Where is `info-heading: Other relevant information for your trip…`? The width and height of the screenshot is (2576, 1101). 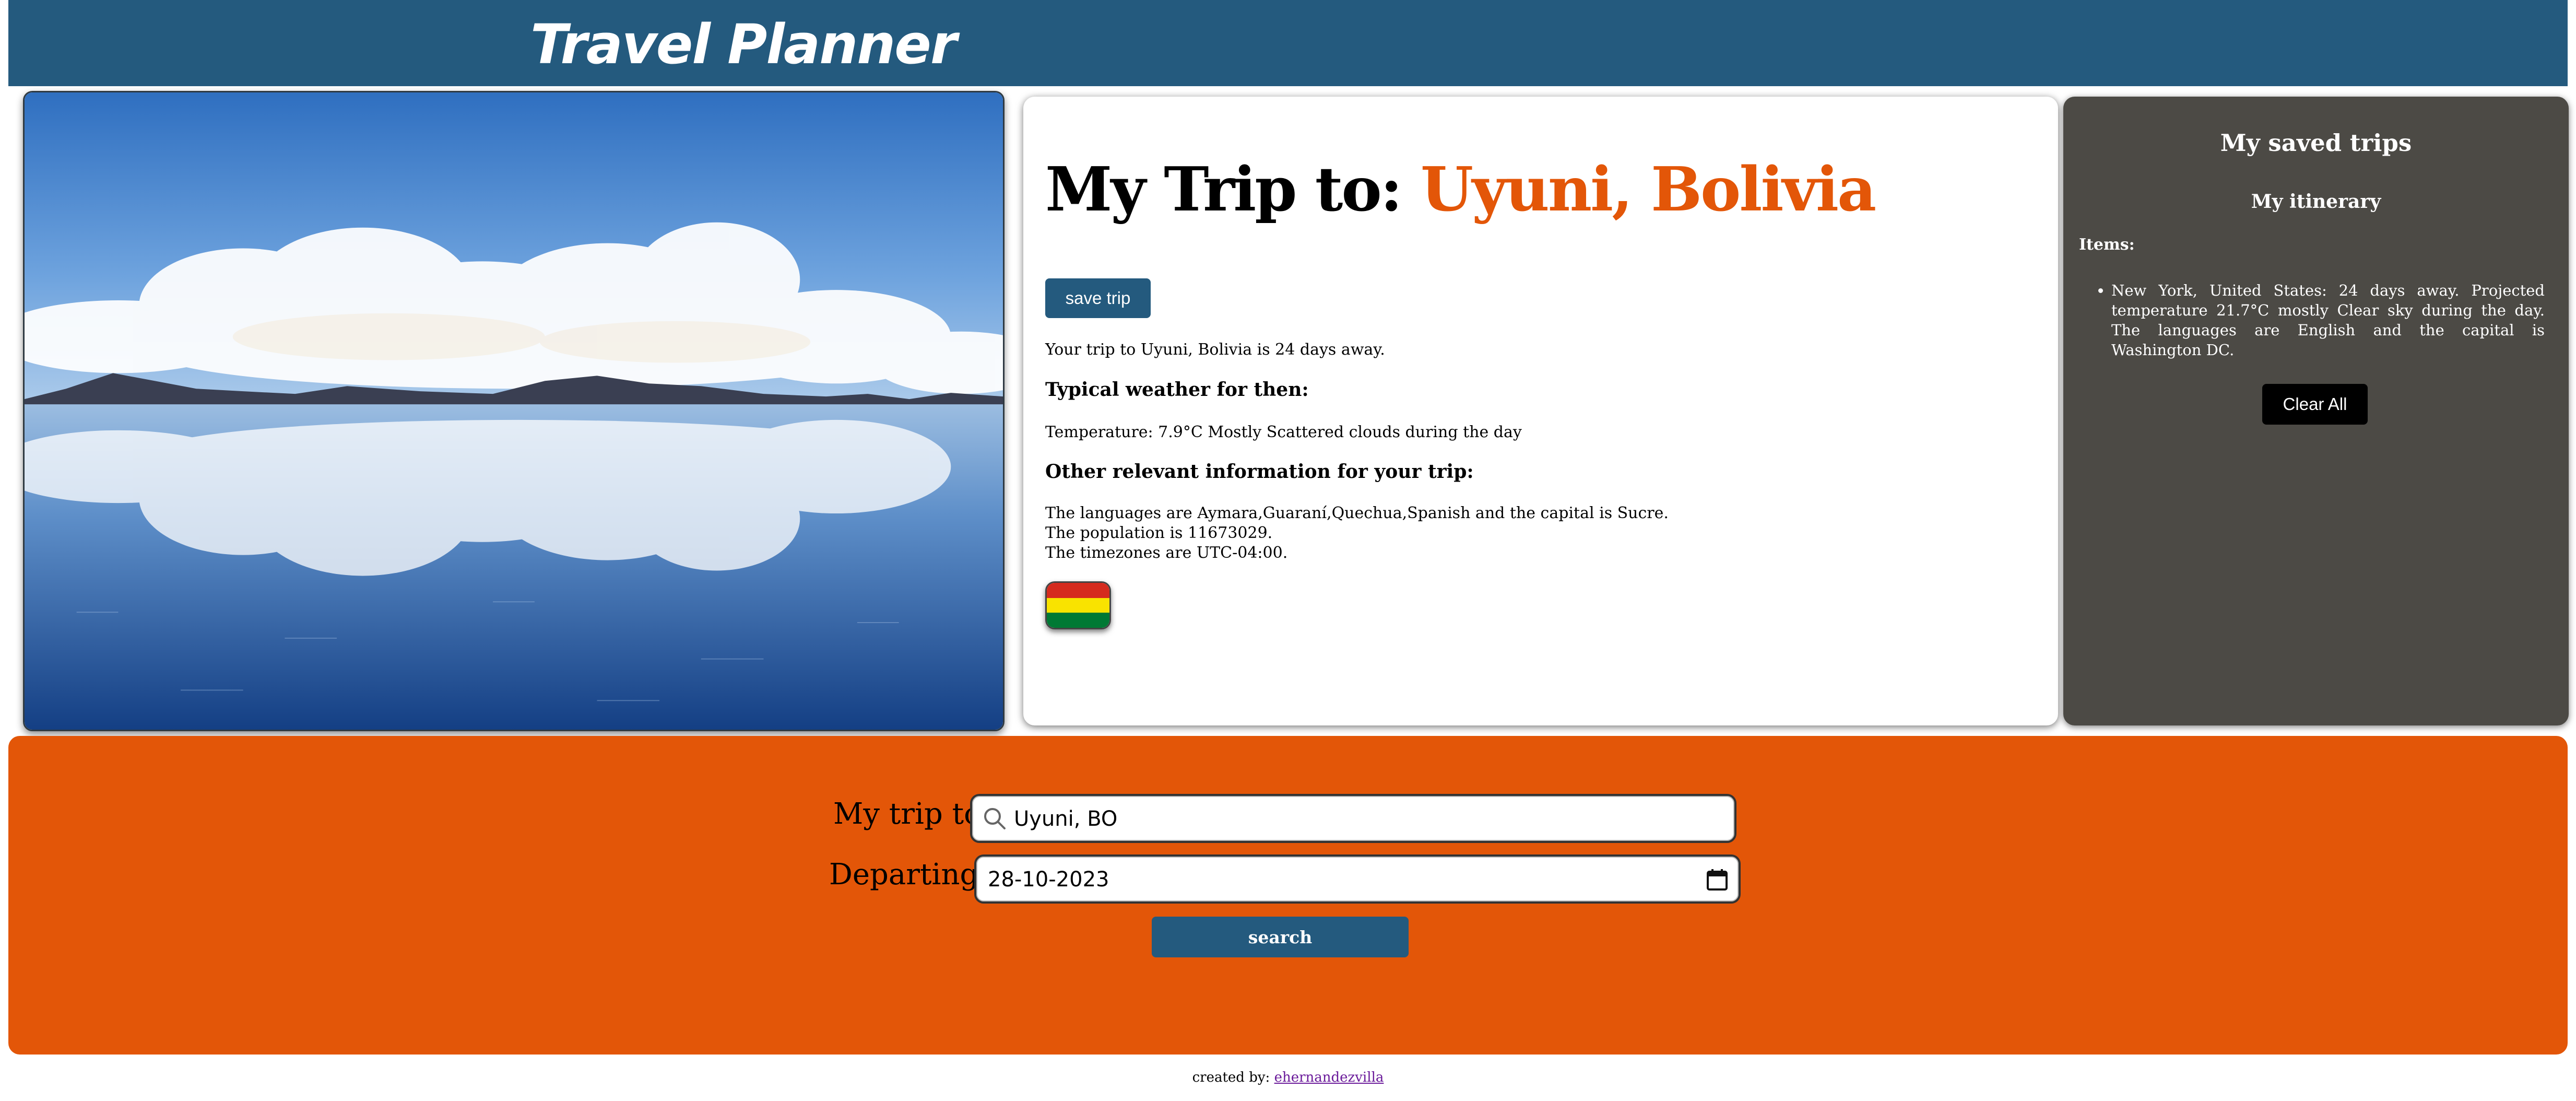 info-heading: Other relevant information for your trip… is located at coordinates (1259, 472).